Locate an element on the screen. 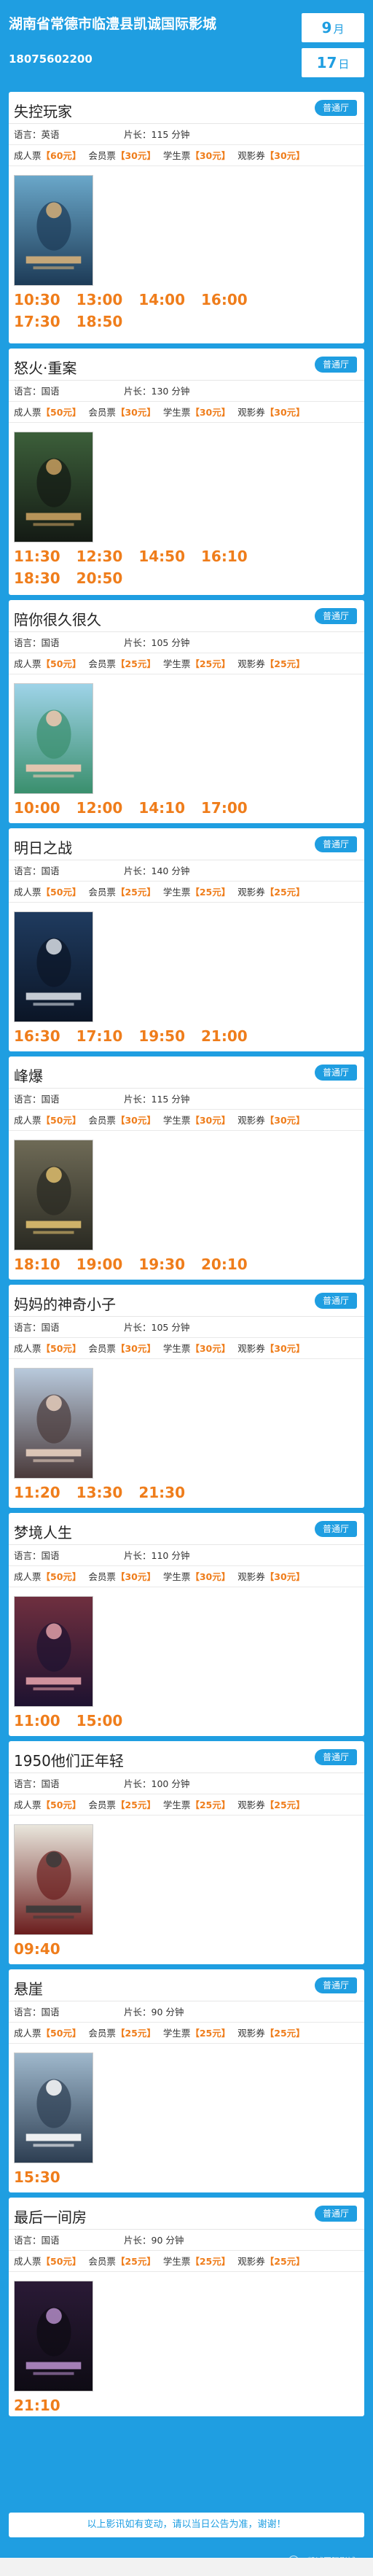  showtime: 13:00 is located at coordinates (99, 299).